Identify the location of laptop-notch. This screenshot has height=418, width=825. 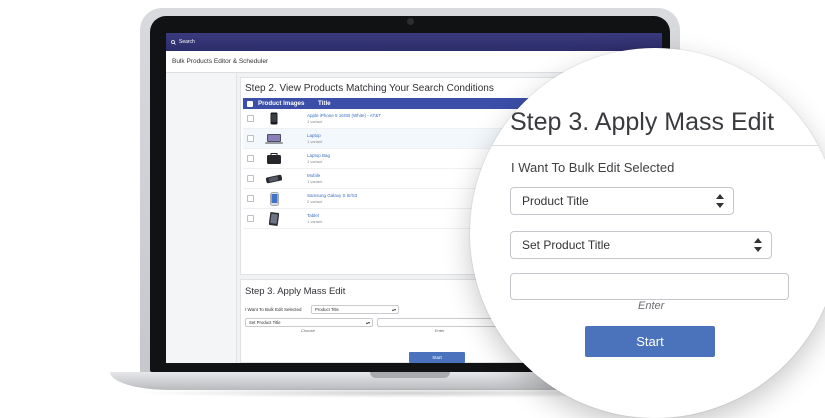
(410, 375).